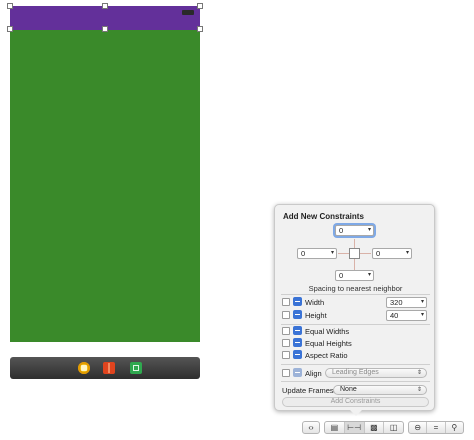 The height and width of the screenshot is (440, 474). Describe the element at coordinates (109, 368) in the screenshot. I see `first-responder-icon` at that location.